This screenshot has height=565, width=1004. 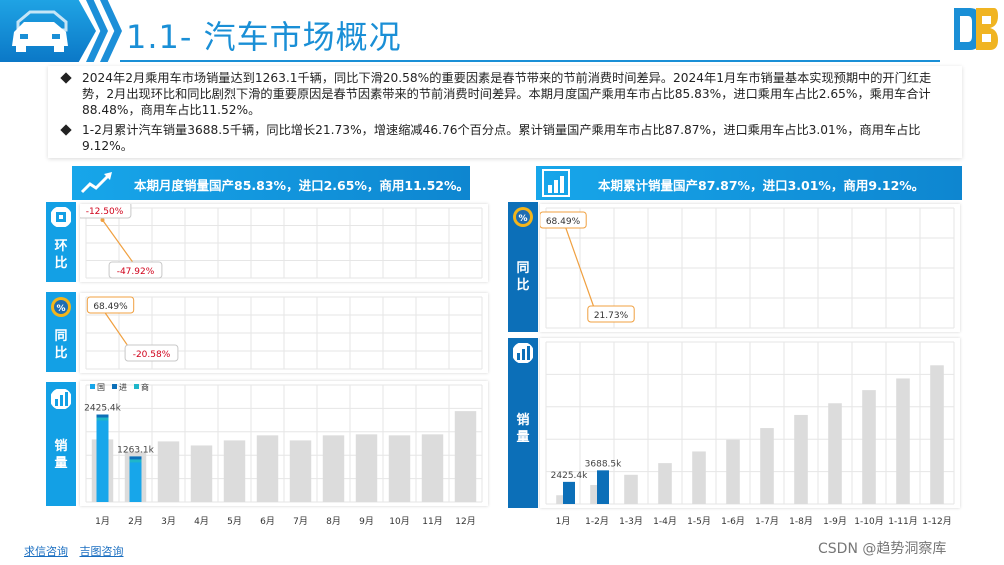 What do you see at coordinates (699, 521) in the screenshot?
I see `x-tick-label: 1-5月` at bounding box center [699, 521].